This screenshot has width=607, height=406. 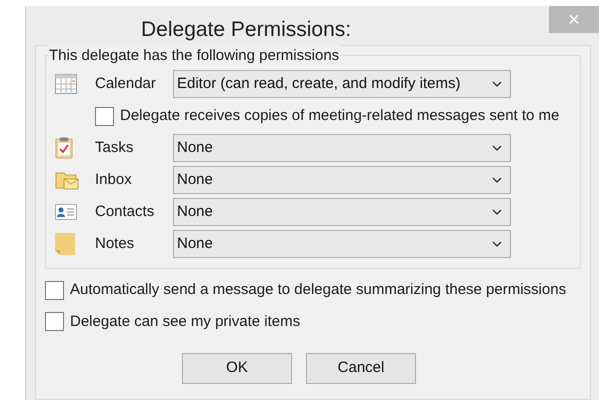 I want to click on checkbox-label: Automatically send a message to delegate summarizing these permissions, so click(x=318, y=290).